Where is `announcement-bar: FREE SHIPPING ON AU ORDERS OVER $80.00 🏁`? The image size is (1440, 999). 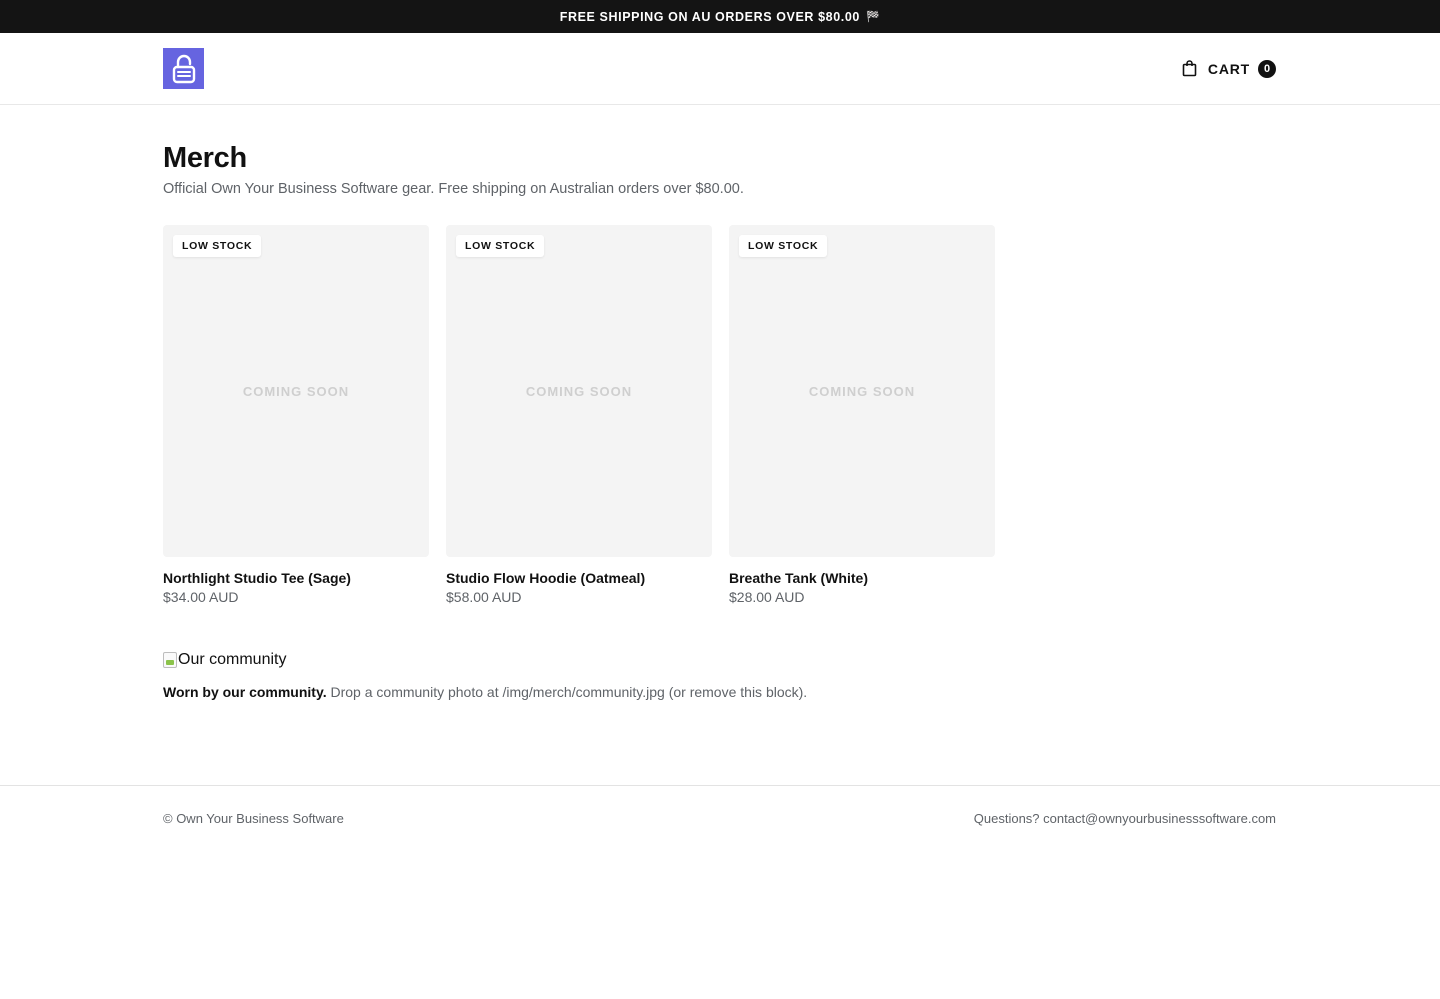 announcement-bar: FREE SHIPPING ON AU ORDERS OVER $80.00 🏁 is located at coordinates (720, 16).